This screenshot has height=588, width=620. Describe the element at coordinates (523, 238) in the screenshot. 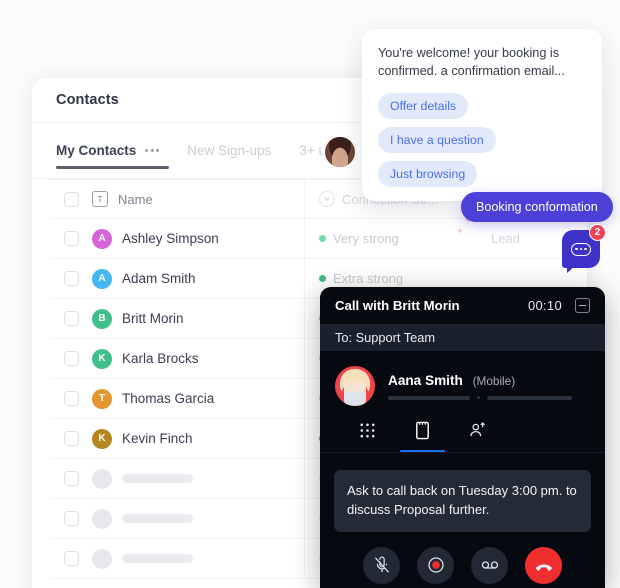

I see `type-cell: Lead` at that location.